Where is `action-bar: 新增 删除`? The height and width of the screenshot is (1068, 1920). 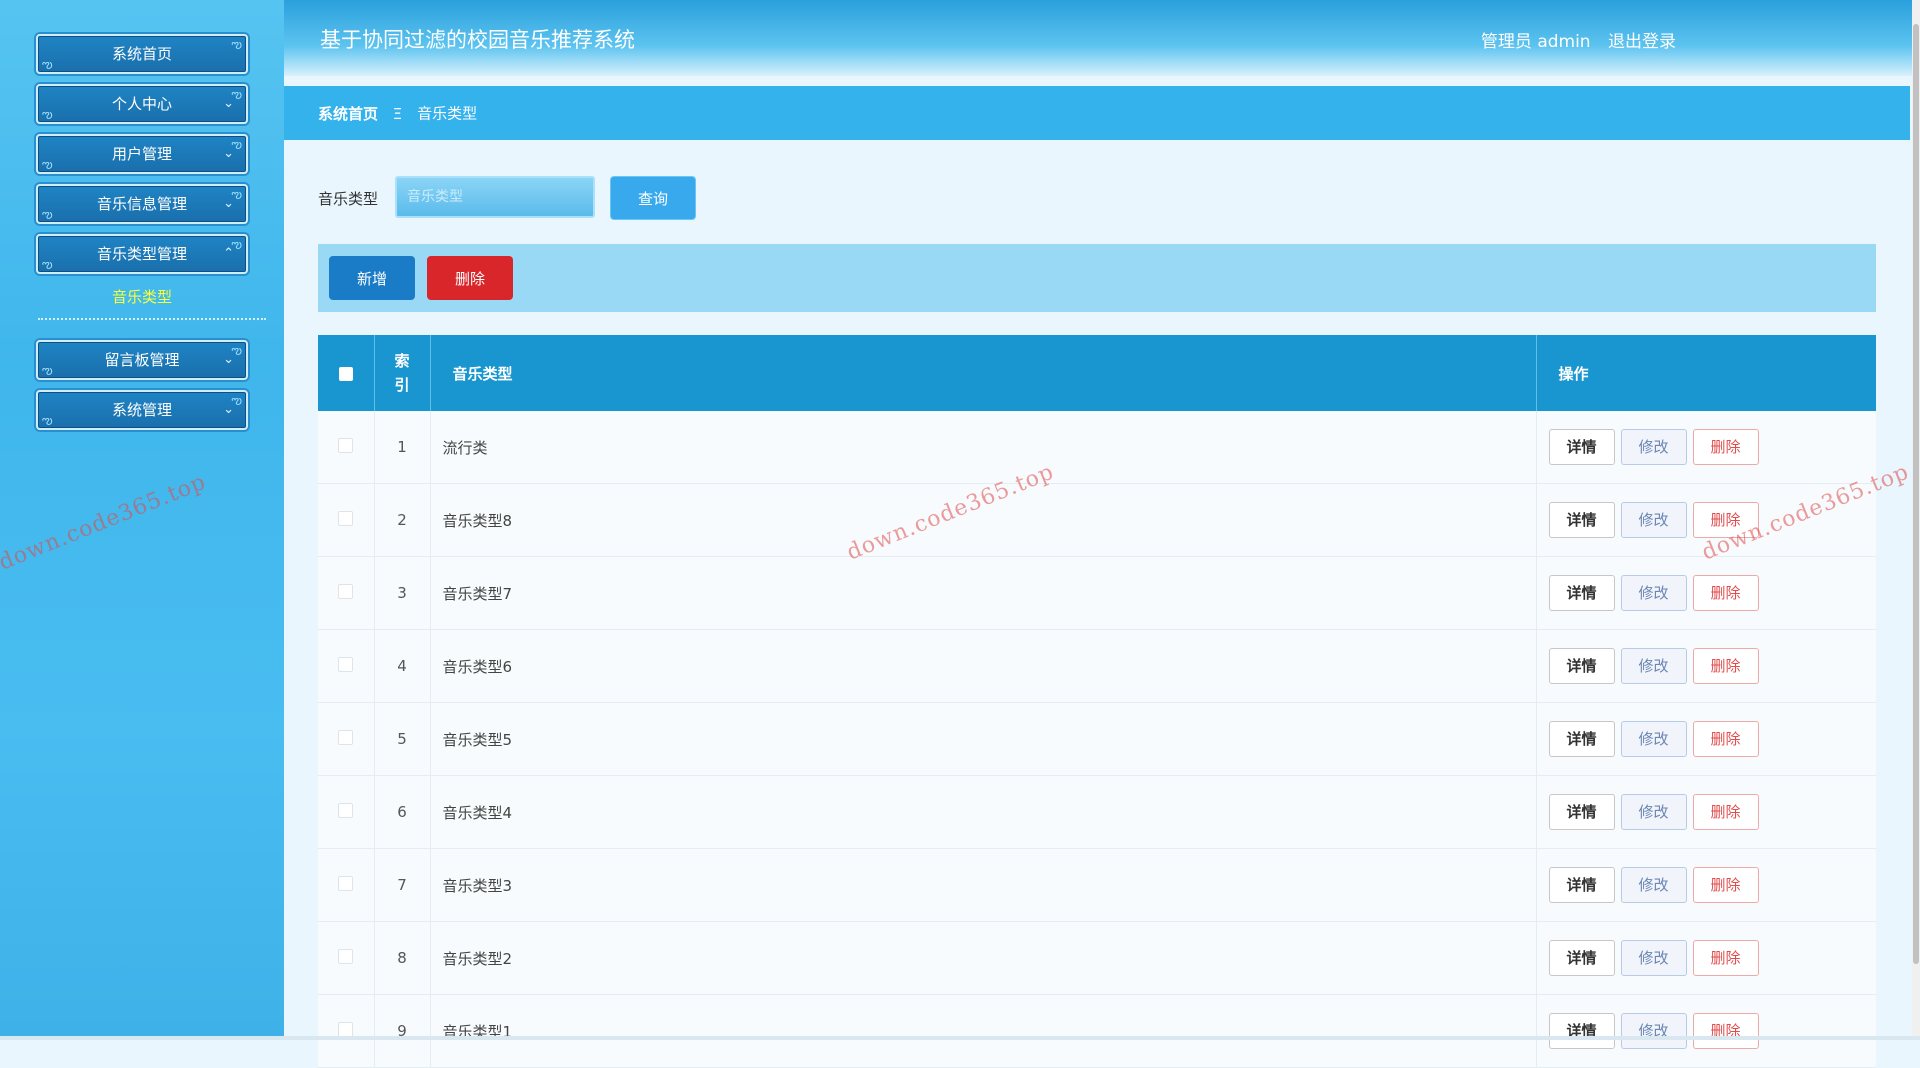 action-bar: 新增 删除 is located at coordinates (1097, 278).